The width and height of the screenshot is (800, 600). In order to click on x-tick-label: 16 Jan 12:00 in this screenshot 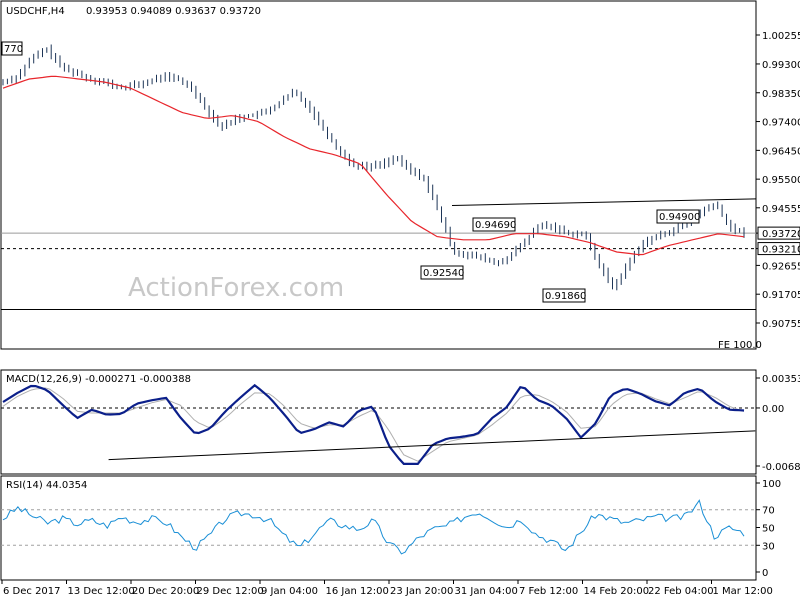, I will do `click(357, 591)`.